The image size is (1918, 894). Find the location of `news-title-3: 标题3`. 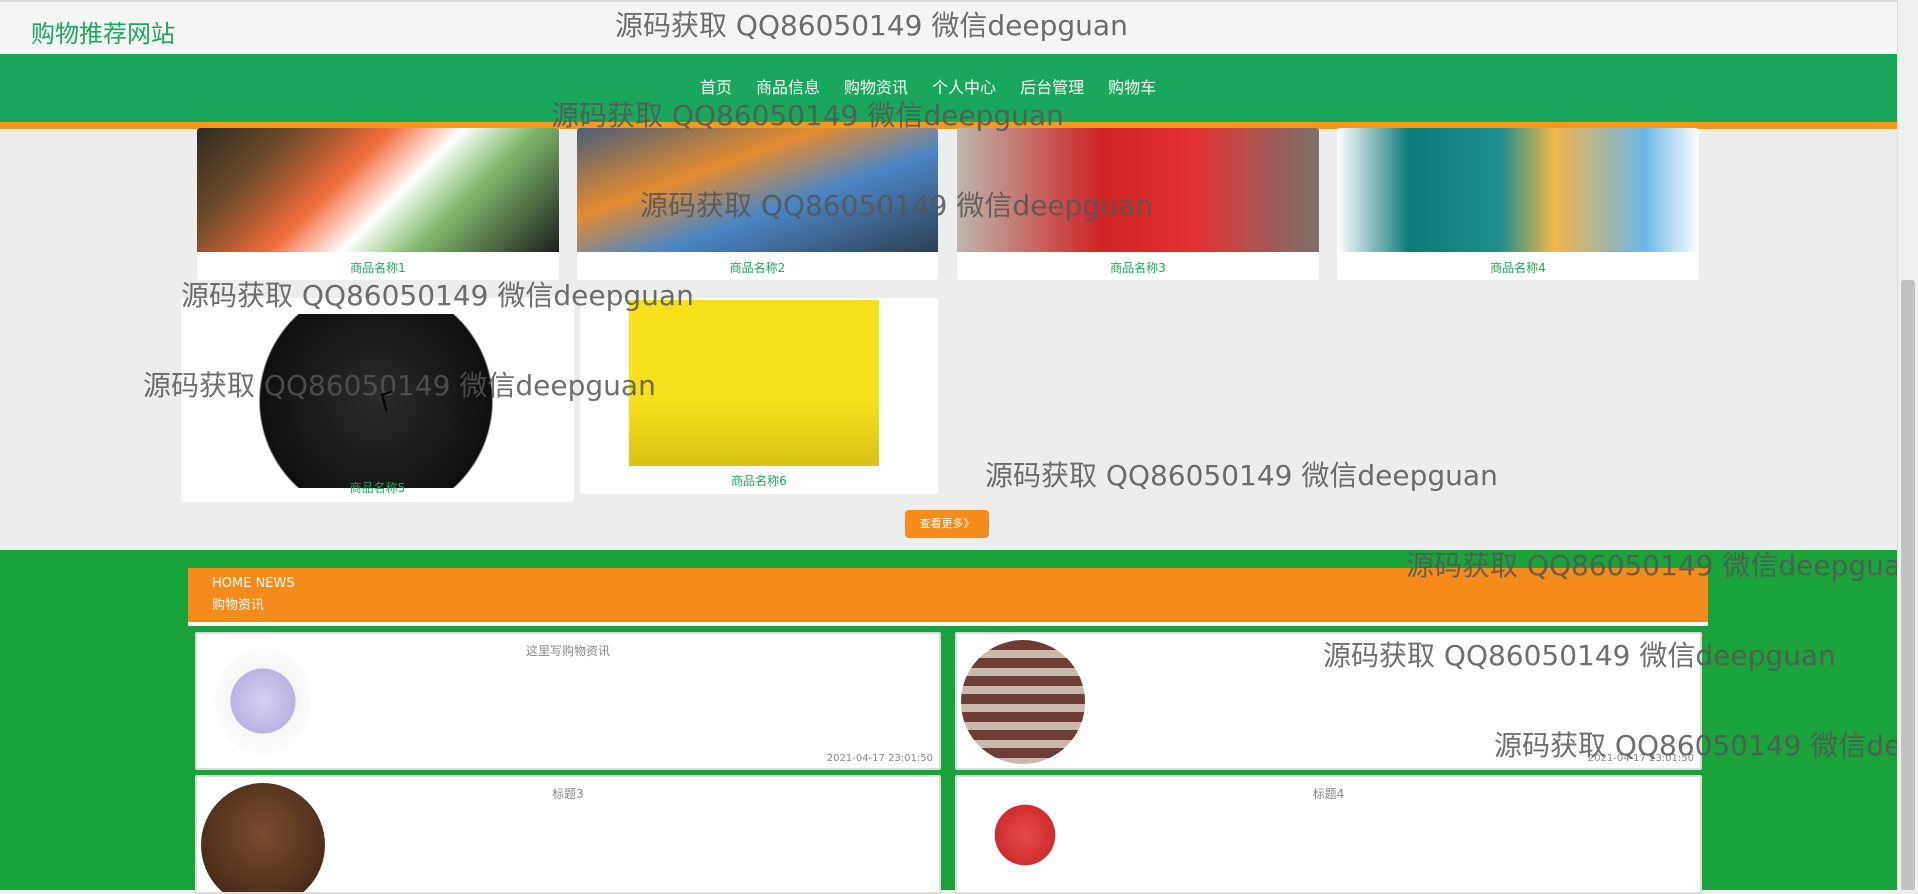

news-title-3: 标题3 is located at coordinates (568, 793).